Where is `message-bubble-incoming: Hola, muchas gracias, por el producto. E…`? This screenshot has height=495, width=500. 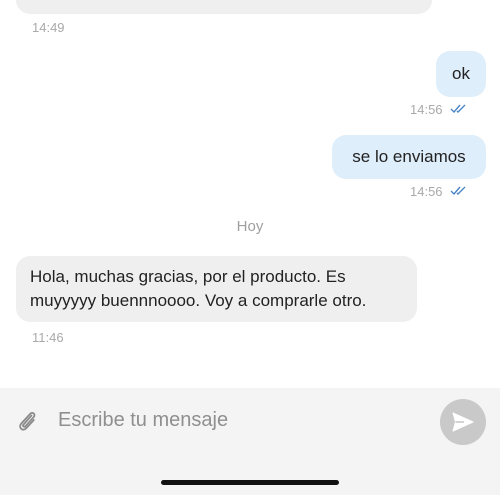 message-bubble-incoming: Hola, muchas gracias, por el producto. E… is located at coordinates (216, 289).